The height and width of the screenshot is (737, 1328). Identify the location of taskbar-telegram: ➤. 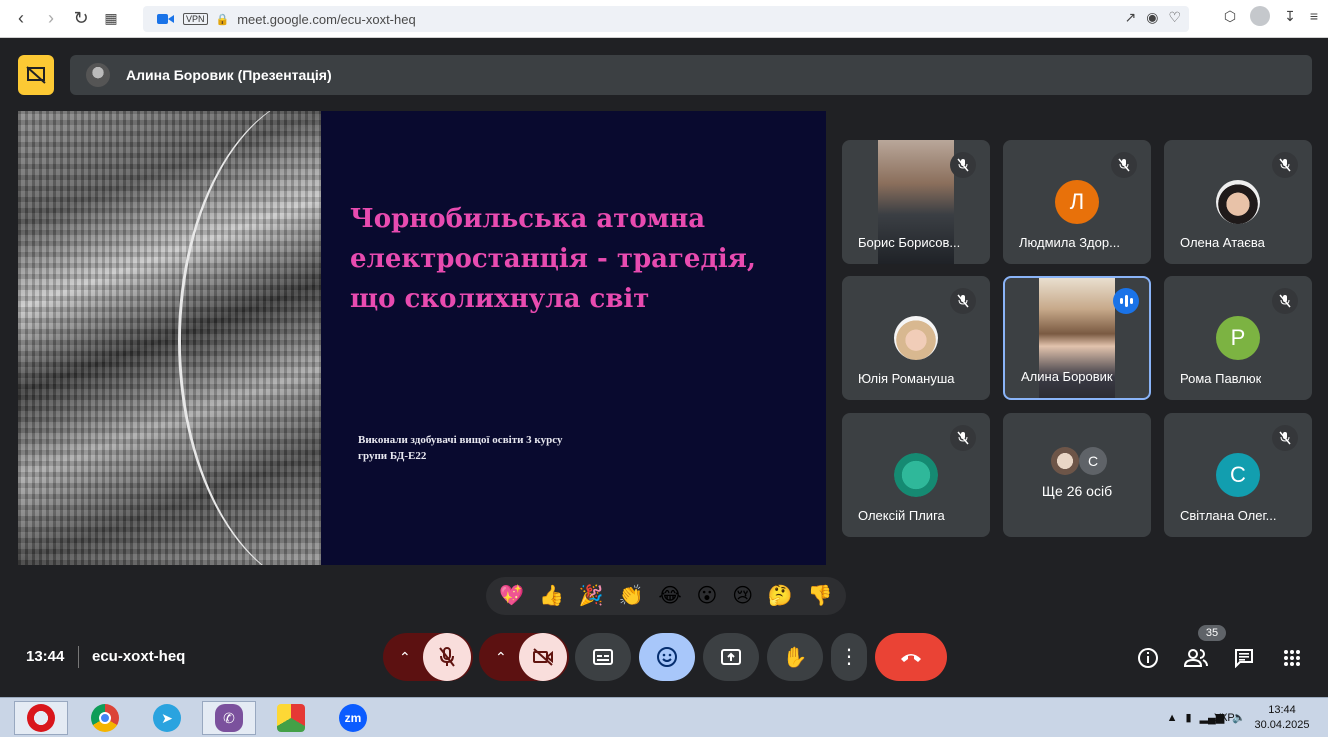
(167, 718).